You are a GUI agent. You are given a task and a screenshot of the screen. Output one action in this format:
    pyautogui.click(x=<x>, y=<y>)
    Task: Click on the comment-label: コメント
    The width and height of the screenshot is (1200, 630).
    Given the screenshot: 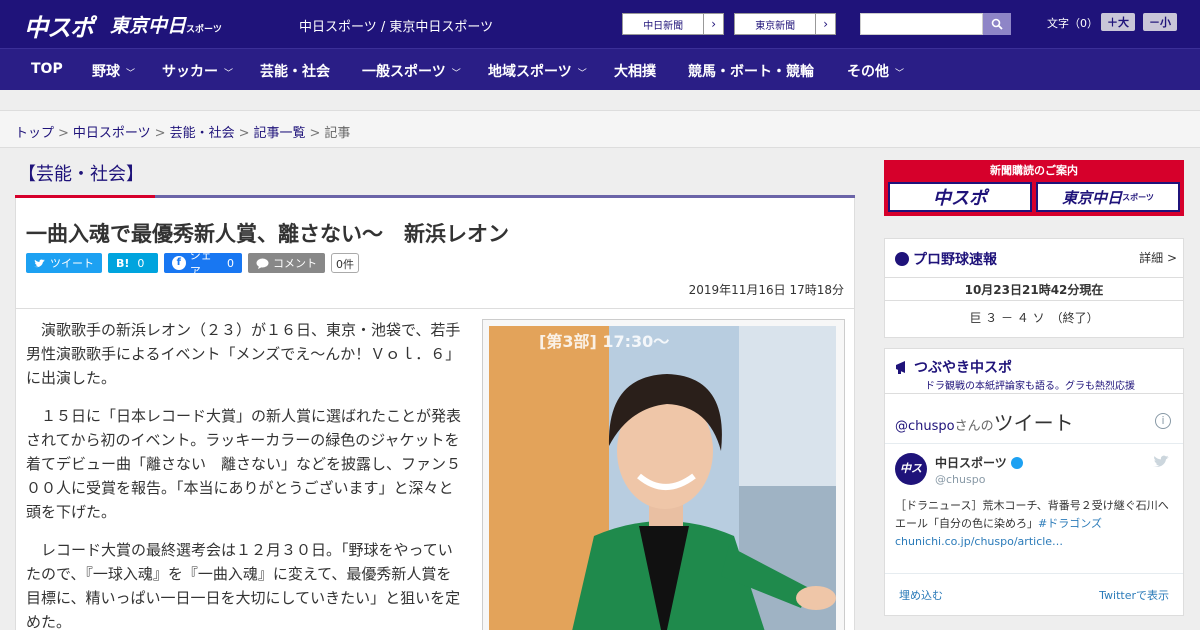 What is the action you would take?
    pyautogui.click(x=295, y=263)
    